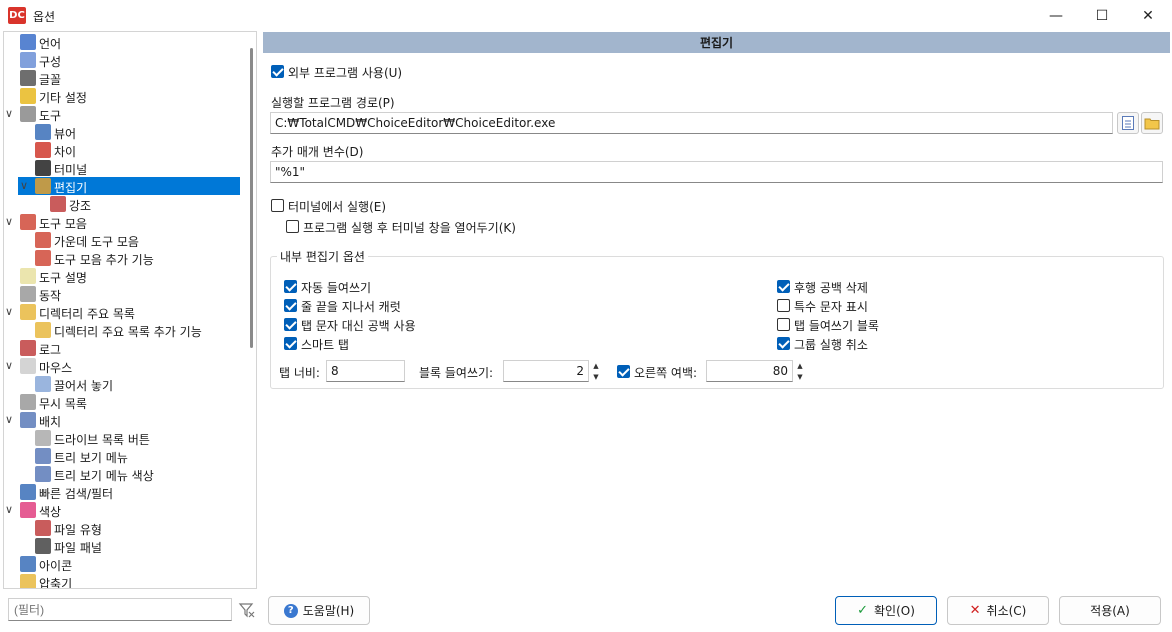  What do you see at coordinates (78, 548) in the screenshot?
I see `sidebar-item-label: 파일 패널` at bounding box center [78, 548].